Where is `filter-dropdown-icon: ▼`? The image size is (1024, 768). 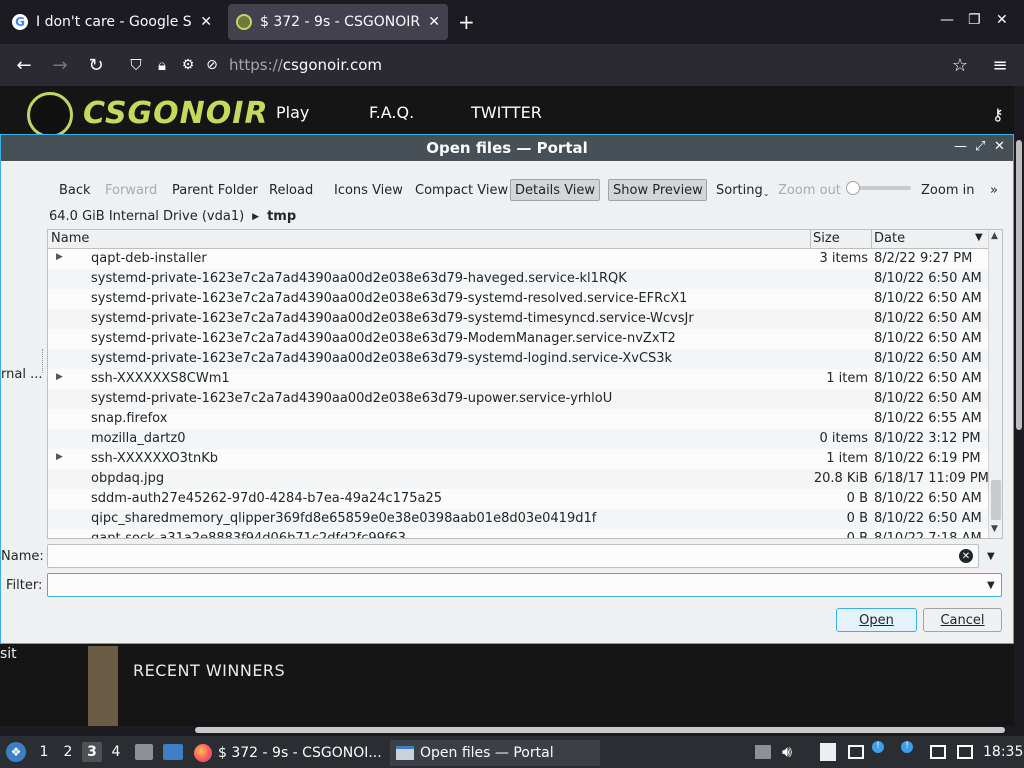
filter-dropdown-icon: ▼ is located at coordinates (991, 585).